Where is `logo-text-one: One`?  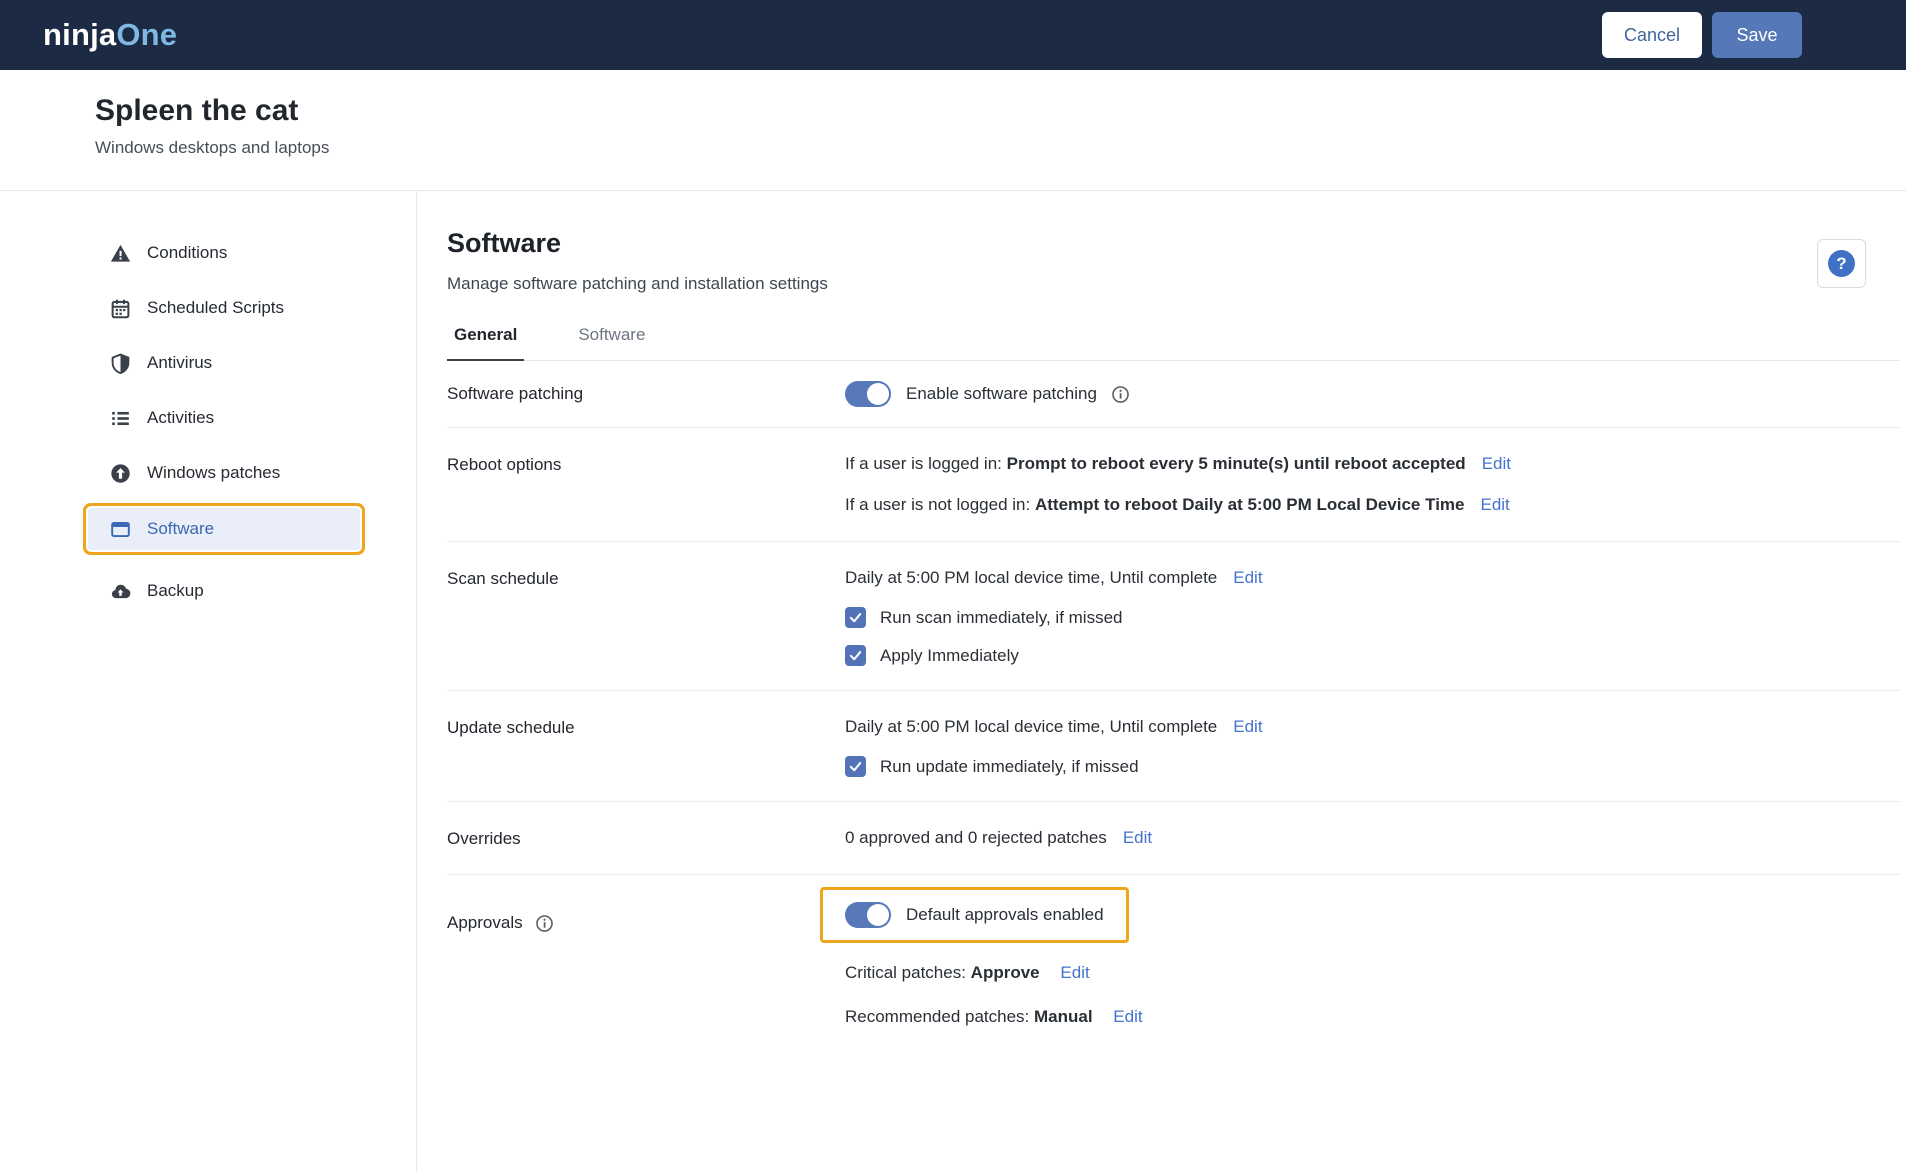
logo-text-one: One is located at coordinates (147, 34).